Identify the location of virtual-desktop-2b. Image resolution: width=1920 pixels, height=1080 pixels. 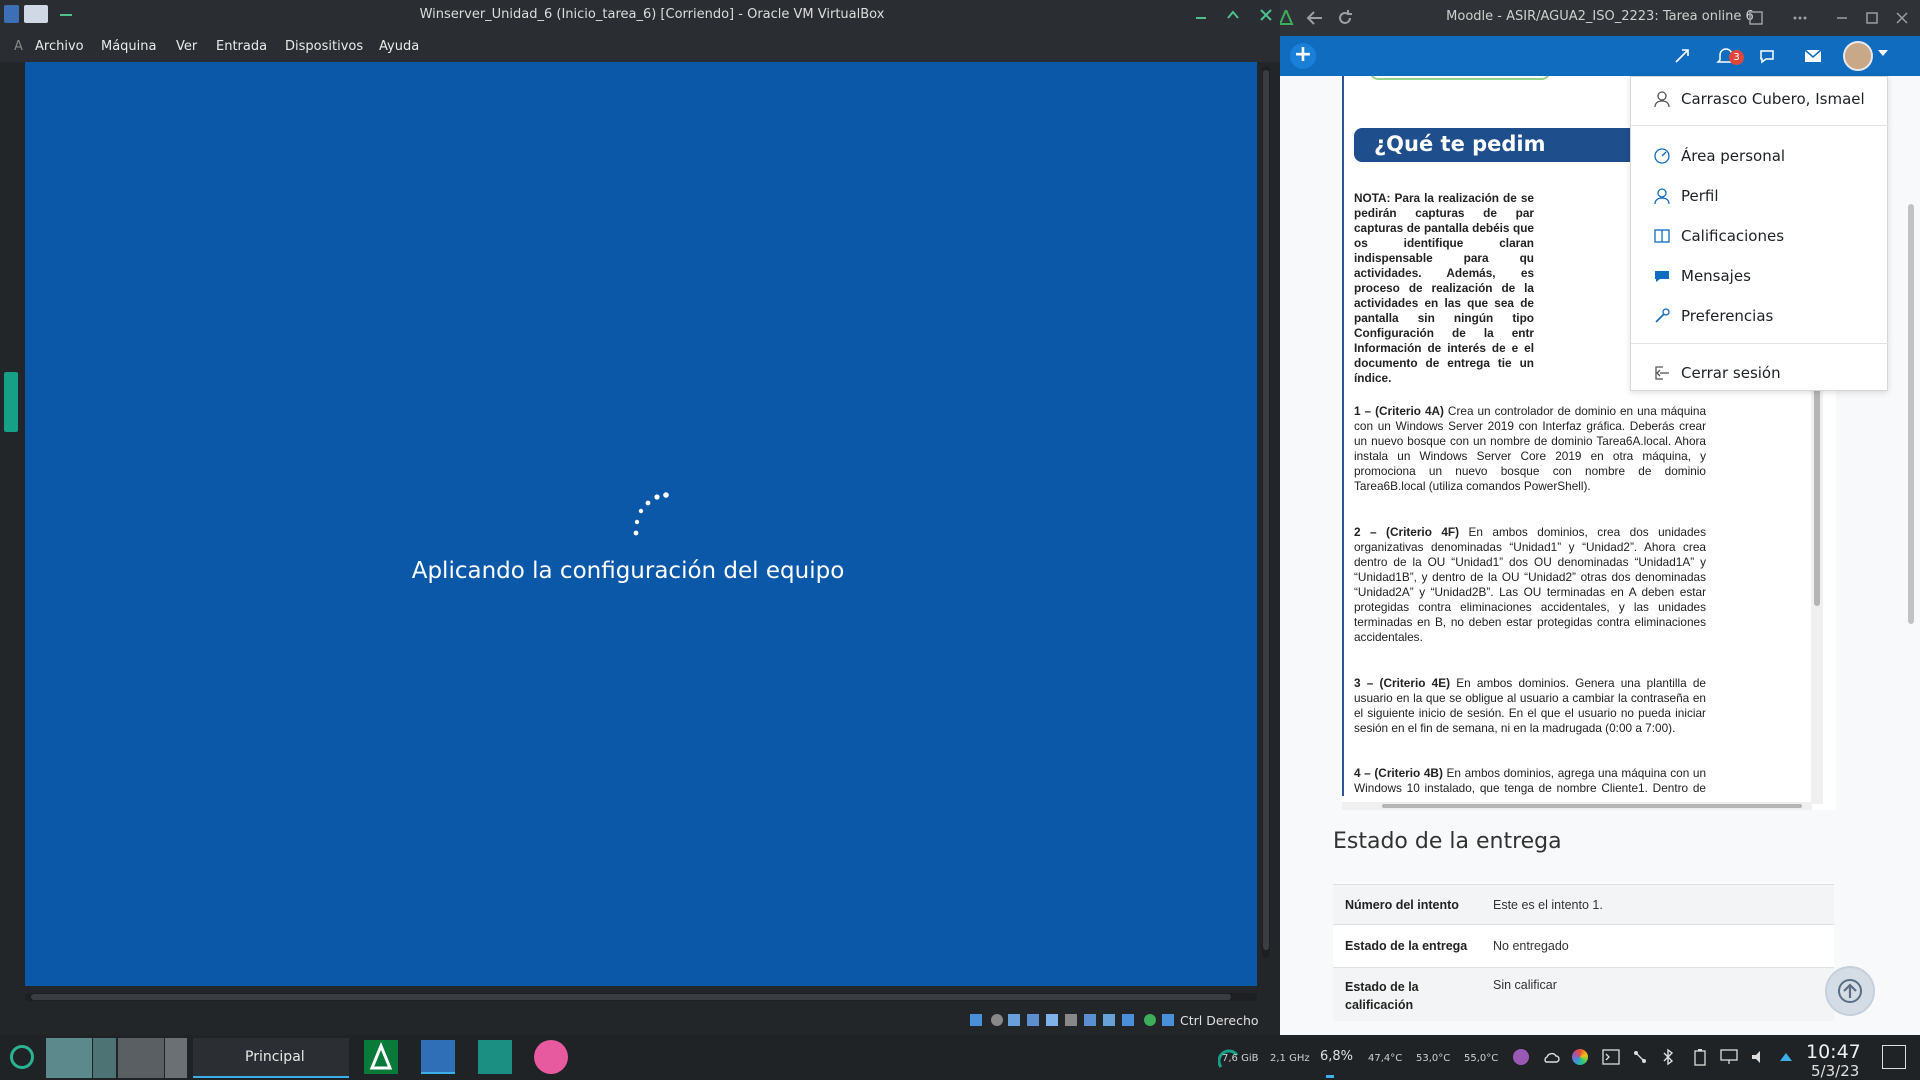
(176, 1058).